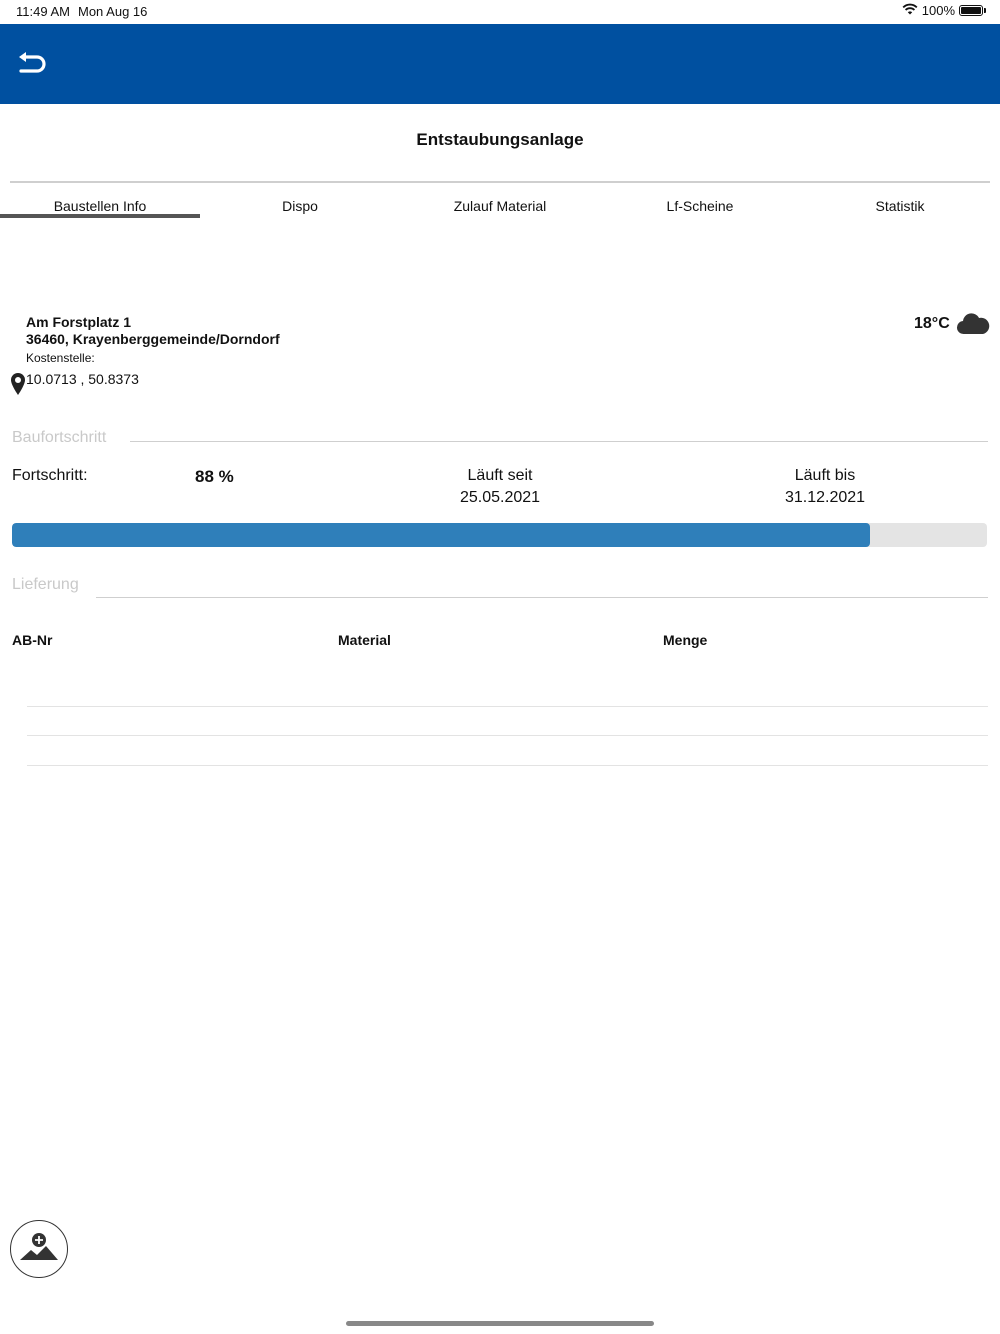 This screenshot has width=1000, height=1334. Describe the element at coordinates (50, 475) in the screenshot. I see `progress-label: Fortschritt:` at that location.